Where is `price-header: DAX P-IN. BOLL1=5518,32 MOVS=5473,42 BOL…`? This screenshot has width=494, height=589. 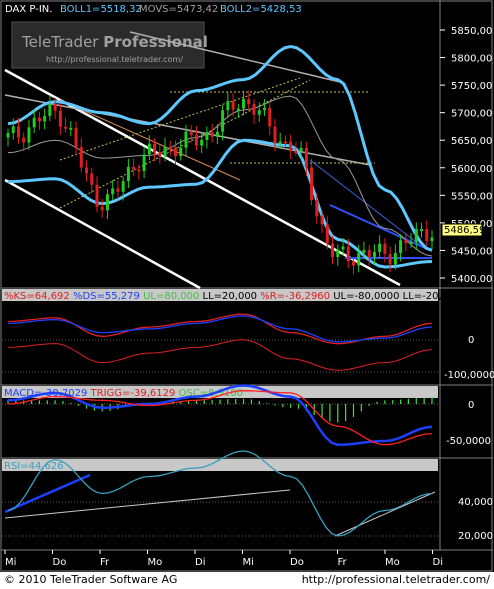
price-header: DAX P-IN. BOLL1=5518,32 MOVS=5473,42 BOL… is located at coordinates (152, 8).